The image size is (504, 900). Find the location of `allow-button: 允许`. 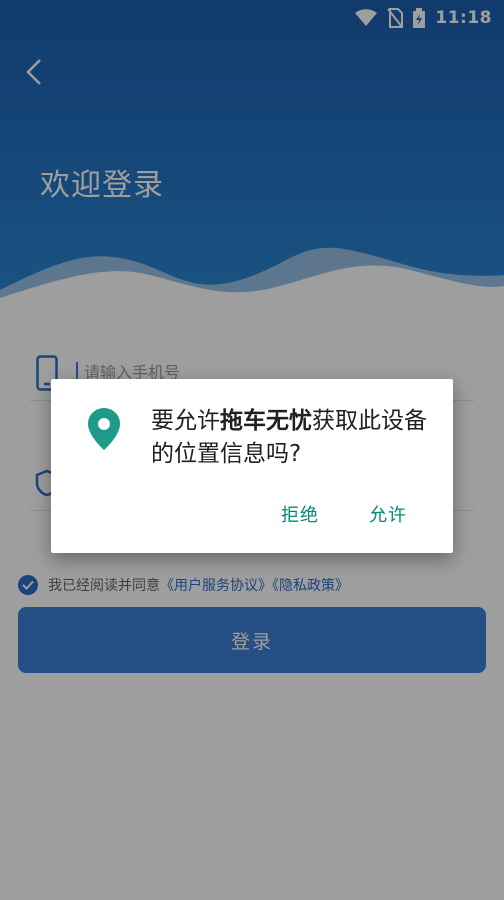

allow-button: 允许 is located at coordinates (388, 514).